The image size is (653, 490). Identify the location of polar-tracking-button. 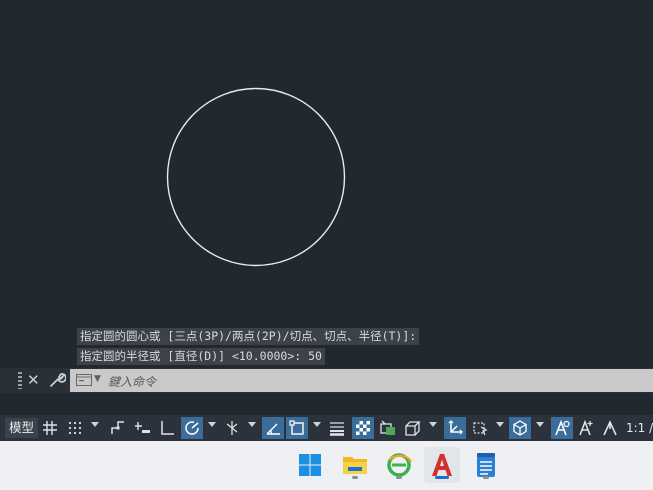
(192, 428).